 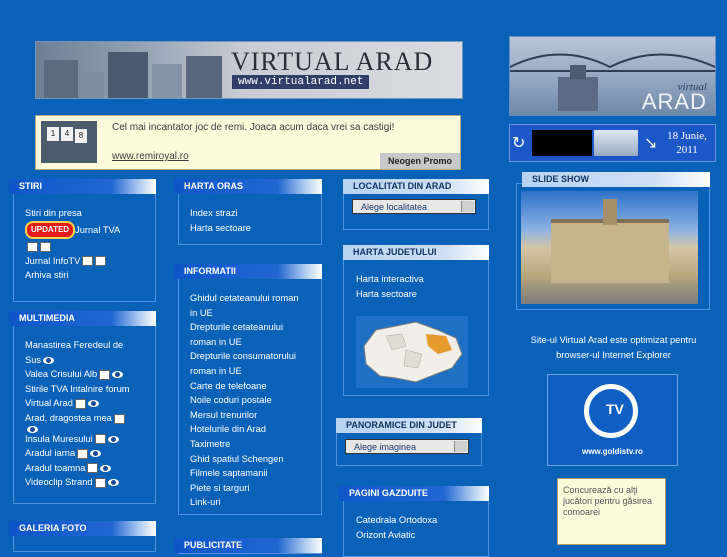 I want to click on informatii-item: Noile coduri postale, so click(x=244, y=400).